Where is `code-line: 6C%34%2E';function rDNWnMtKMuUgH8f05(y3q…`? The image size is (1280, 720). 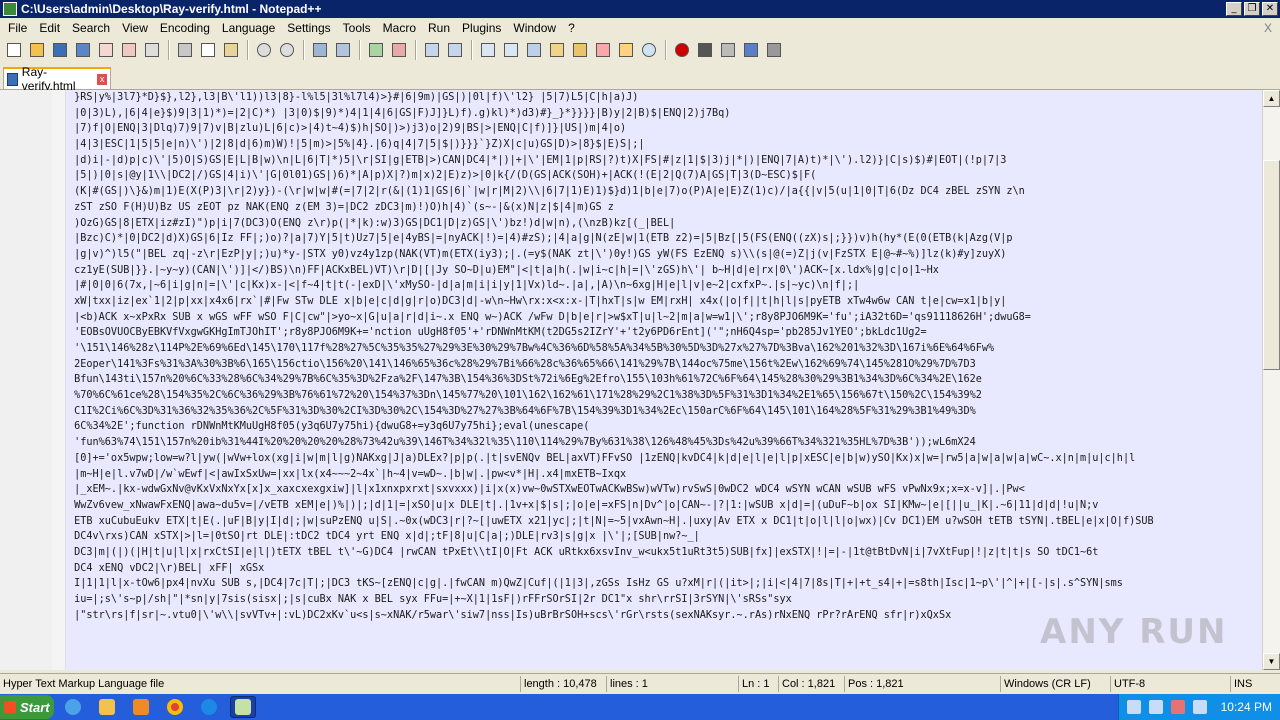
code-line: 6C%34%2E';function rDNWnMtKMuUgH8f05(y3q… is located at coordinates (664, 427).